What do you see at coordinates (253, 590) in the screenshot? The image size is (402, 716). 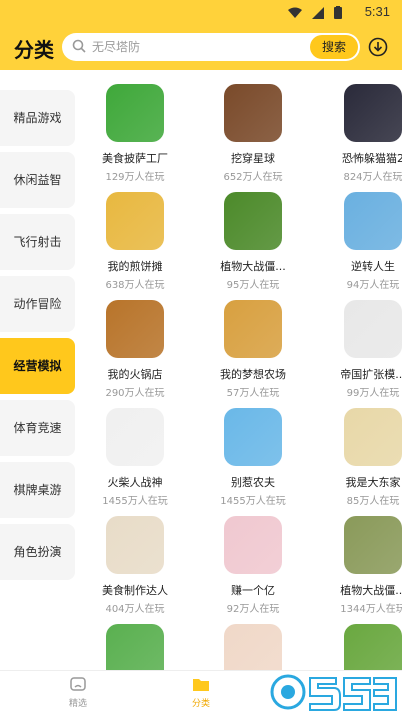 I see `game-name: 赚一个亿` at bounding box center [253, 590].